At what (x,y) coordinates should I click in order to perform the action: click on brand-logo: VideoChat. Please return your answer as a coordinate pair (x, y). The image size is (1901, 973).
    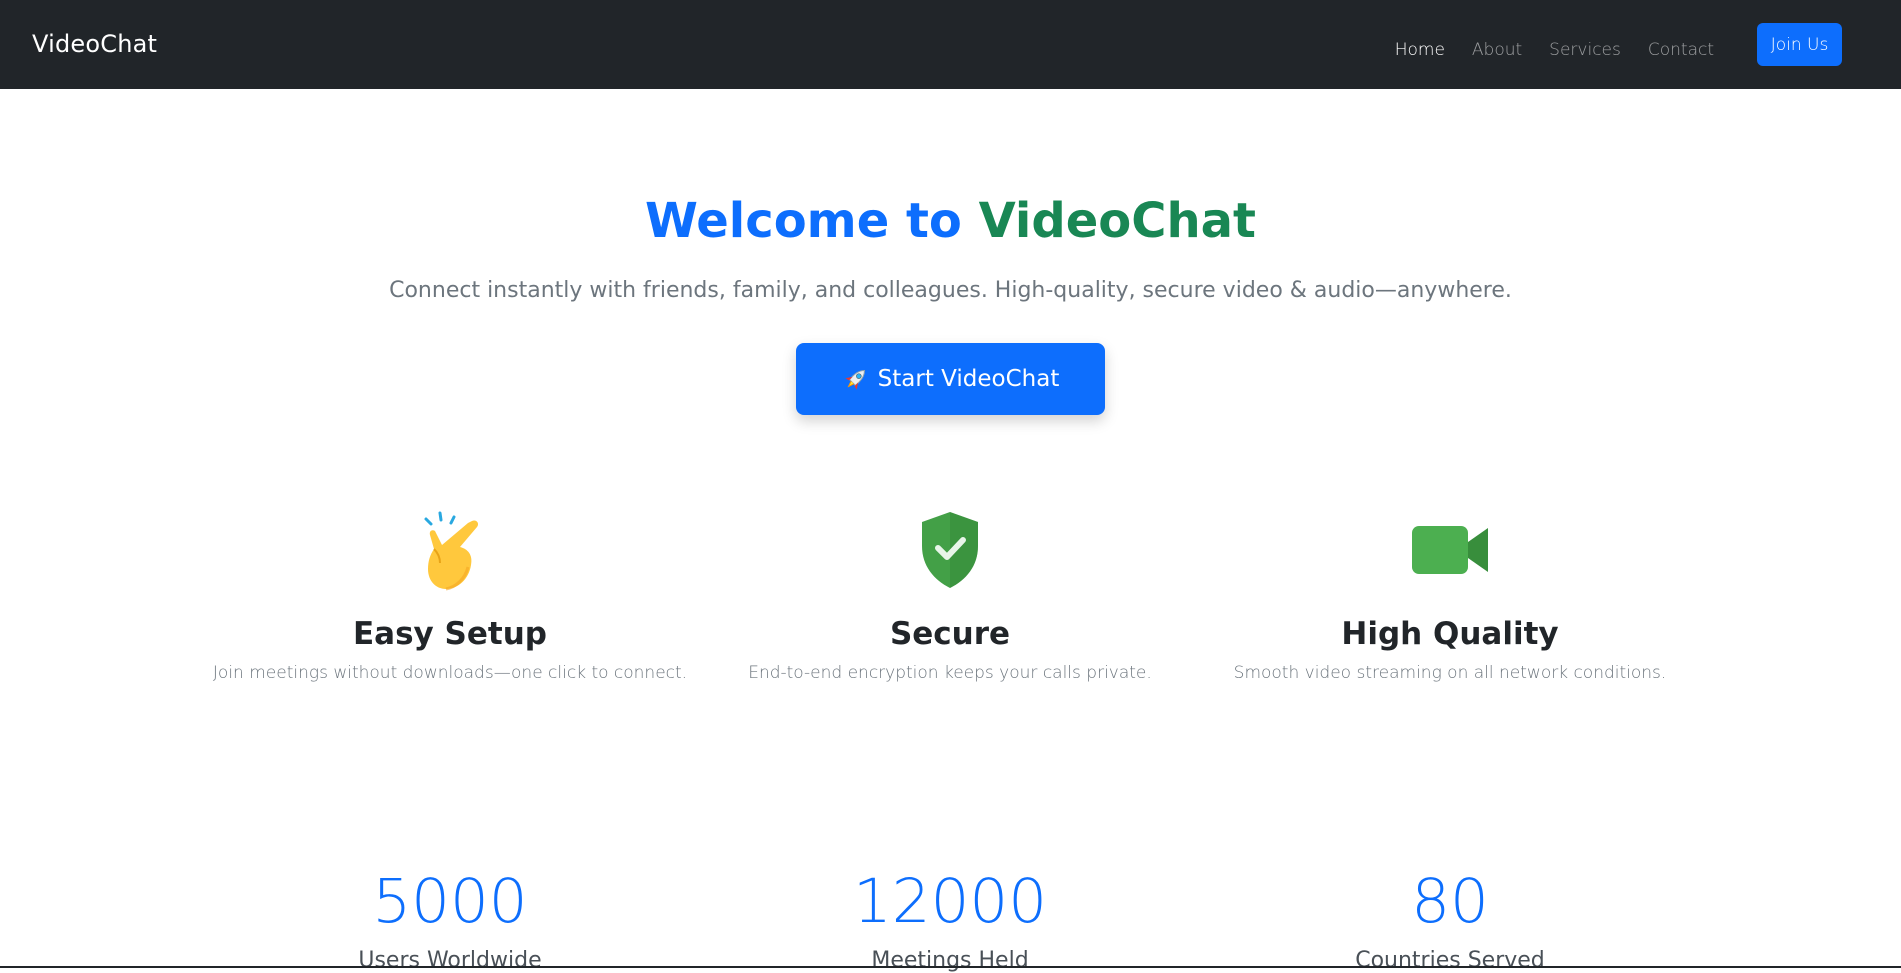
    Looking at the image, I should click on (94, 44).